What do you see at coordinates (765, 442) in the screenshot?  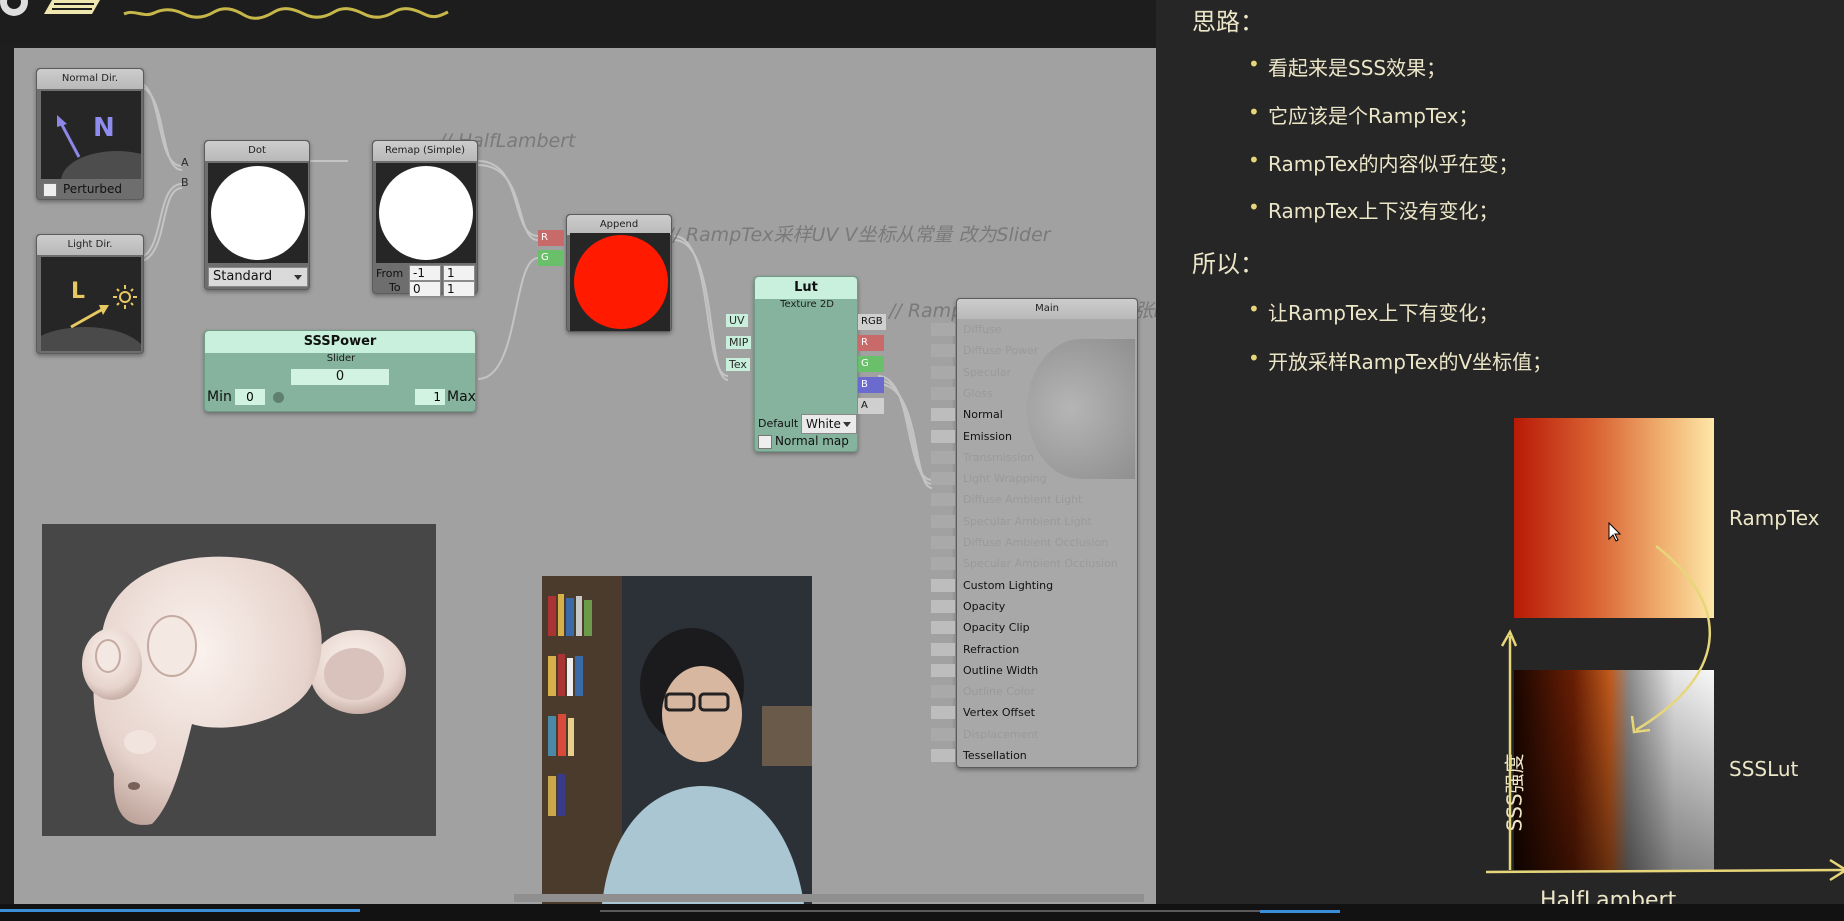 I see `normal-map-checkbox` at bounding box center [765, 442].